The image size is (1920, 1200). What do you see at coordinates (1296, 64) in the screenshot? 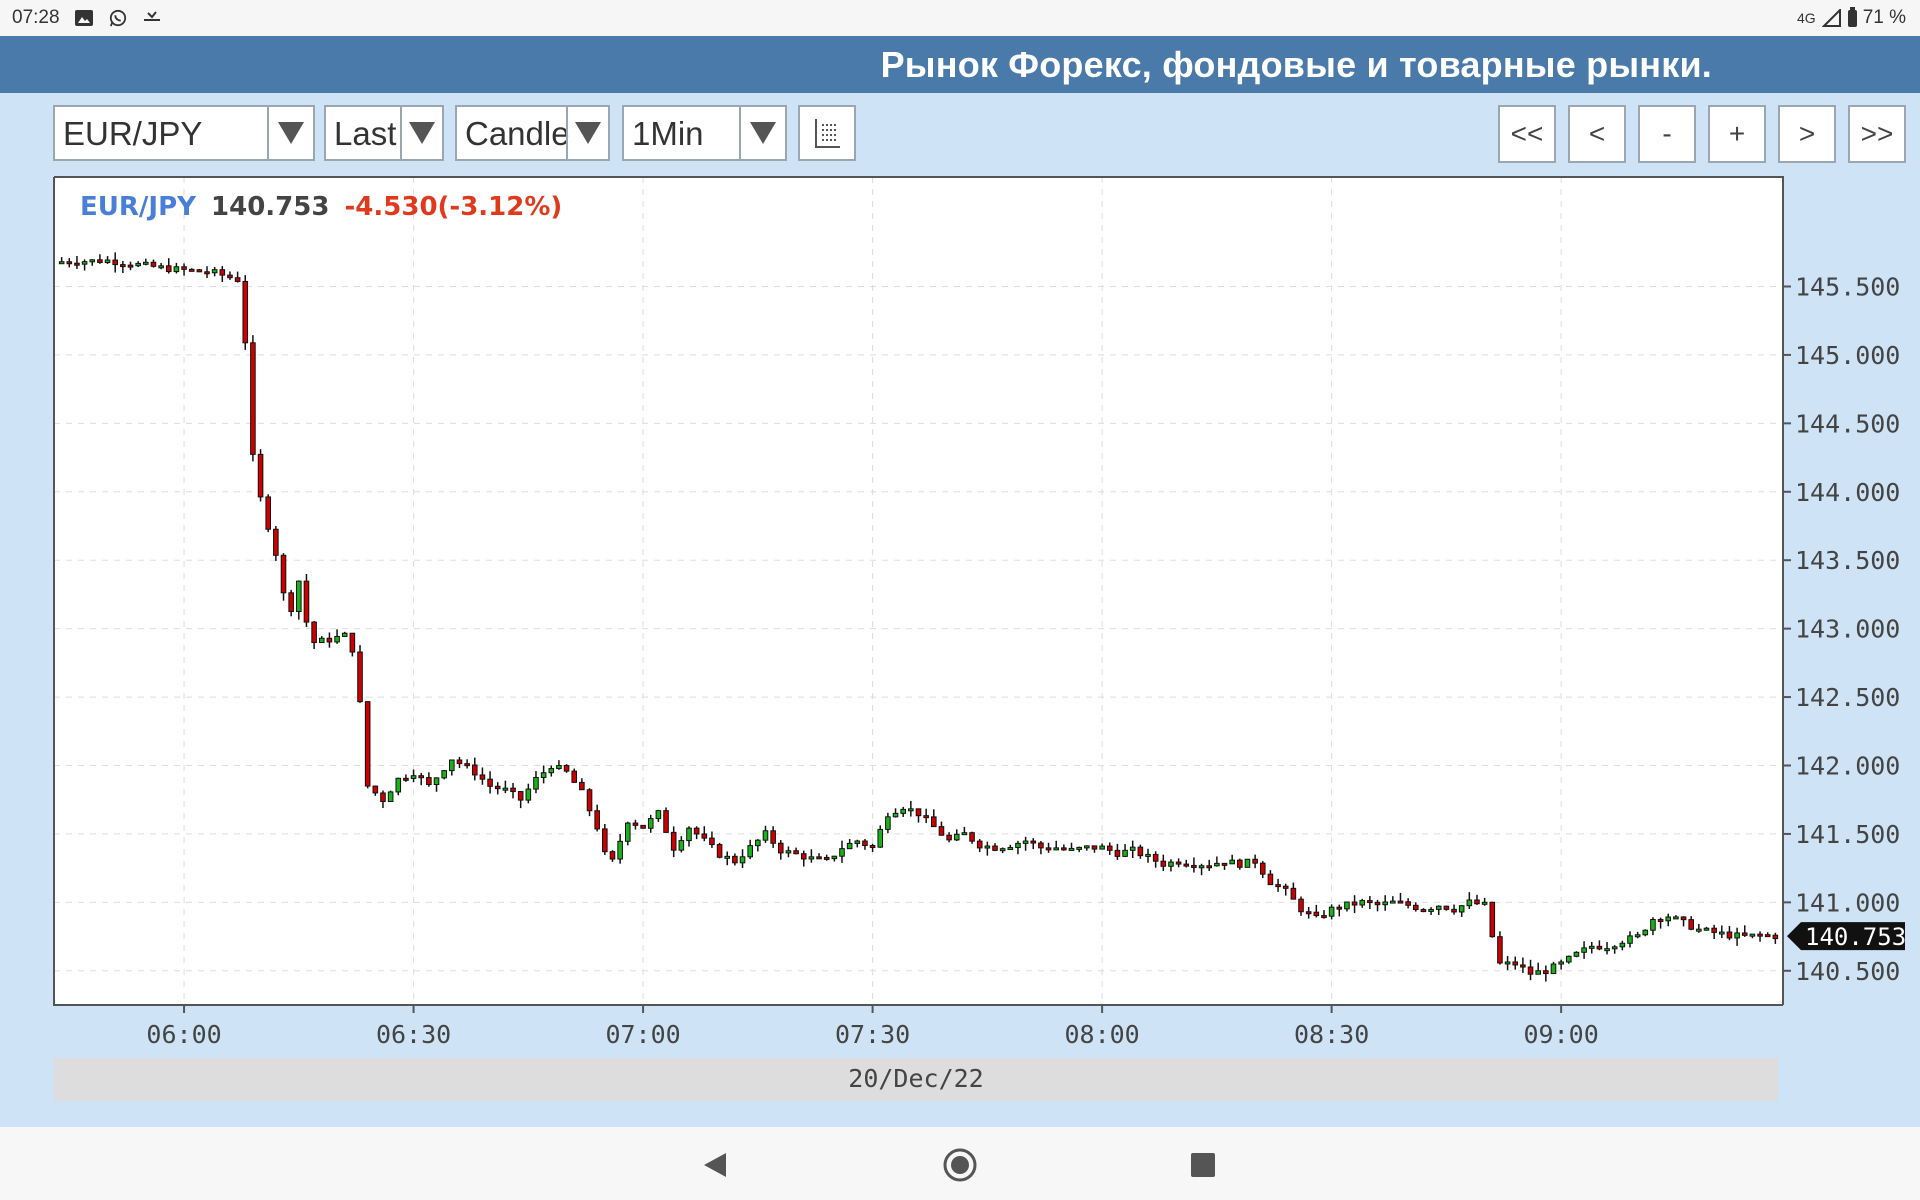
I see `page-title: Рынок Форекс, фондовые и товарные рынки.` at bounding box center [1296, 64].